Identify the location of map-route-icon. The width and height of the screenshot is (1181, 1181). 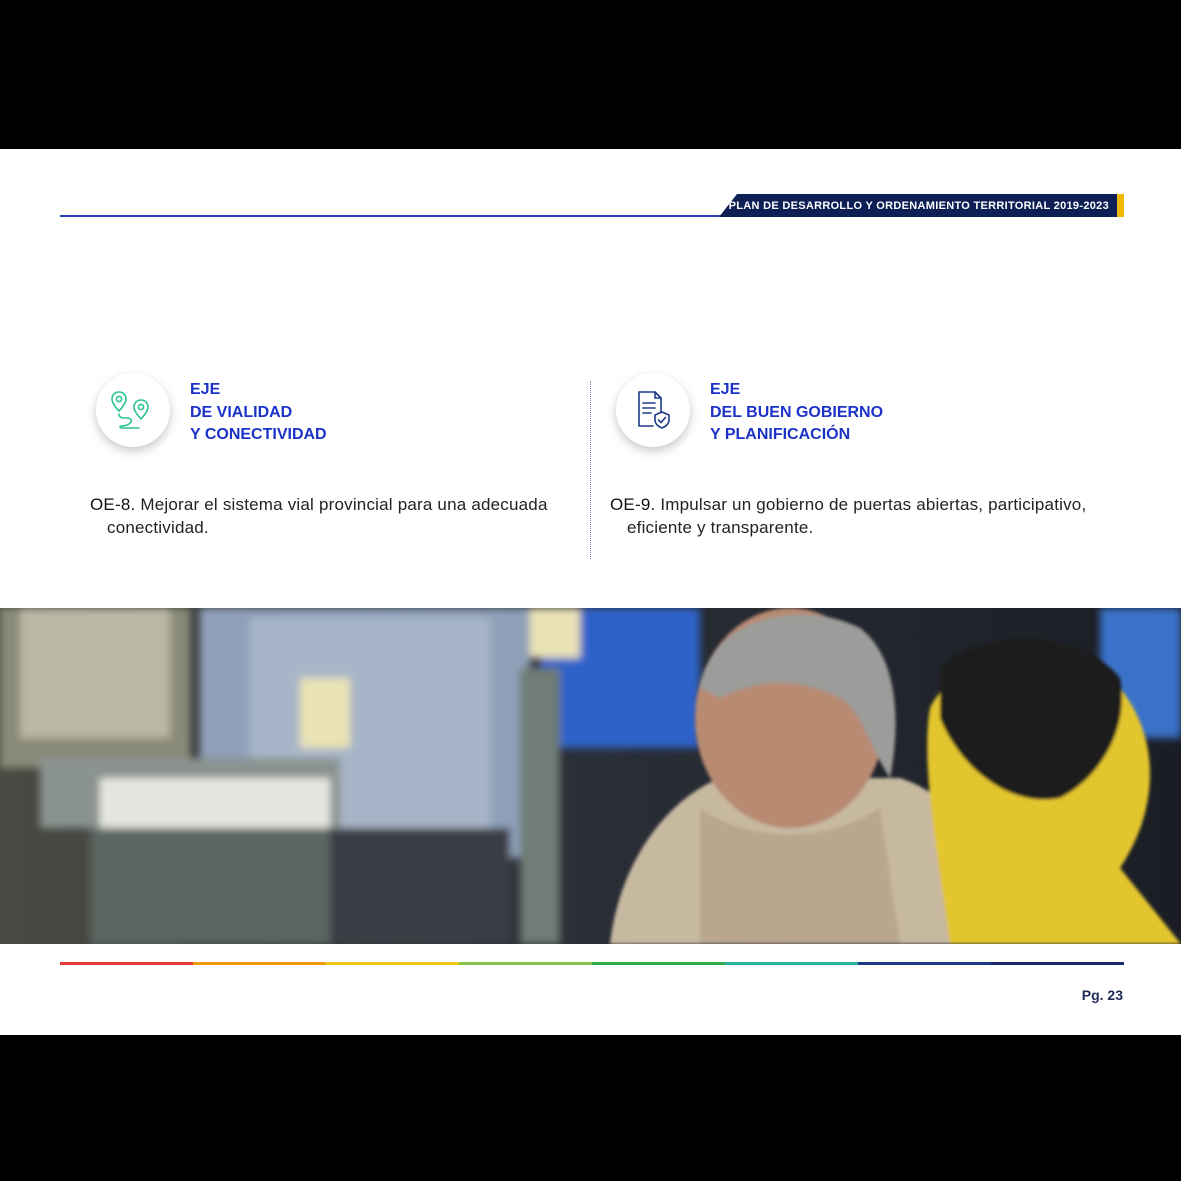
(133, 410).